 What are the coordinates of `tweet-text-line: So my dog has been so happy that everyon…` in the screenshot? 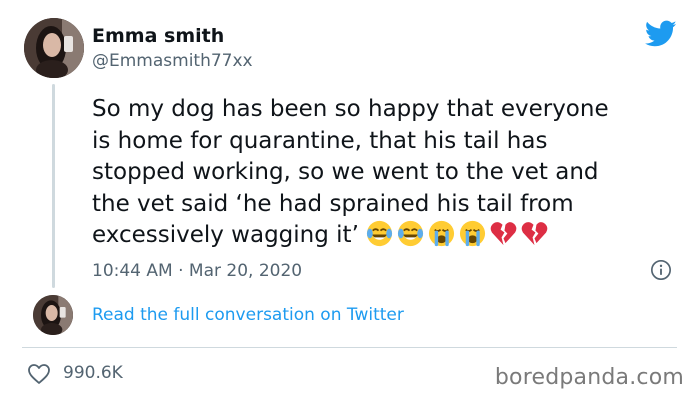 It's located at (350, 109).